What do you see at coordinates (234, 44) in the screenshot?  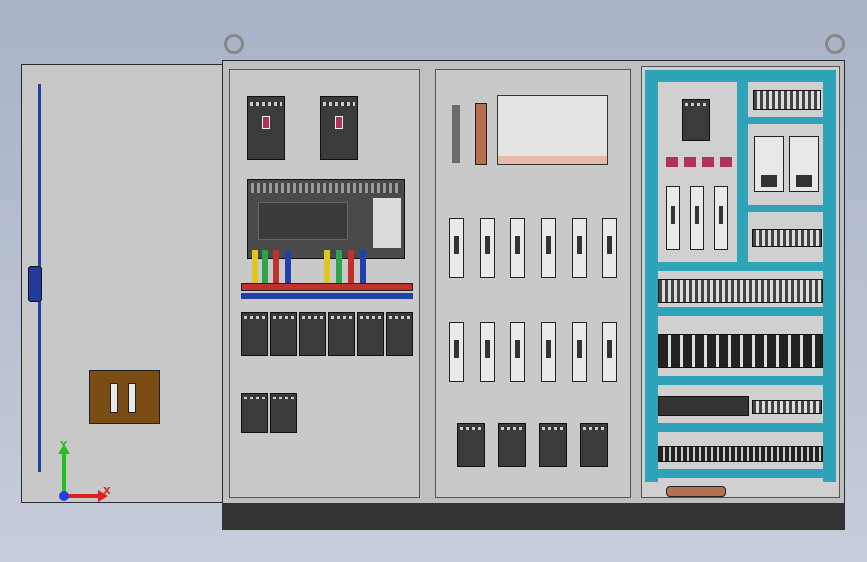 I see `lifting-eye-left` at bounding box center [234, 44].